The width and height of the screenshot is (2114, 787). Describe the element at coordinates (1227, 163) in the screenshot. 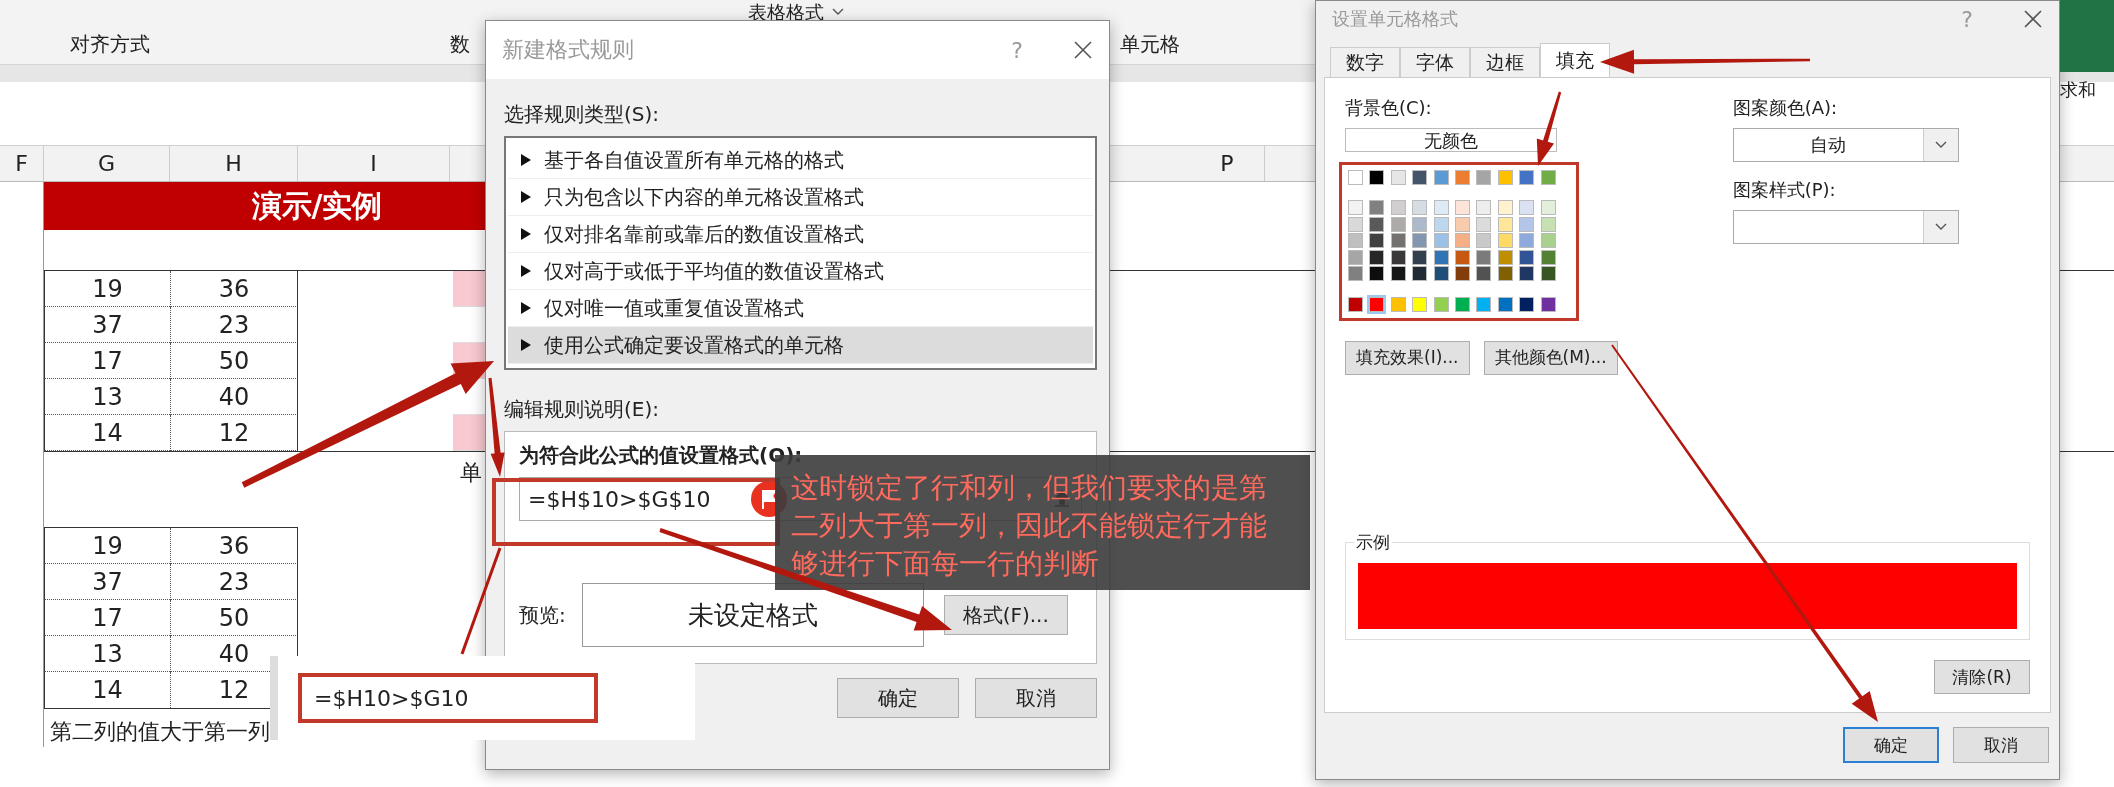

I see `column-header: P` at that location.